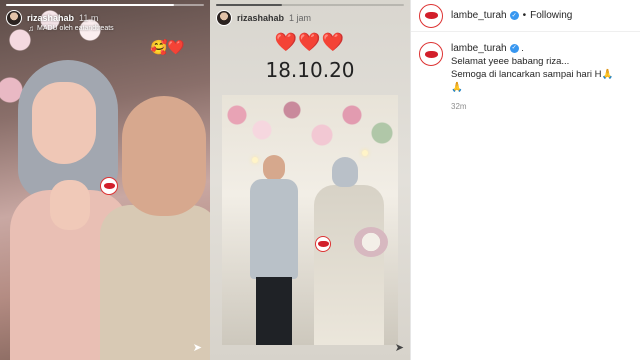  I want to click on bride-dress, so click(349, 265).